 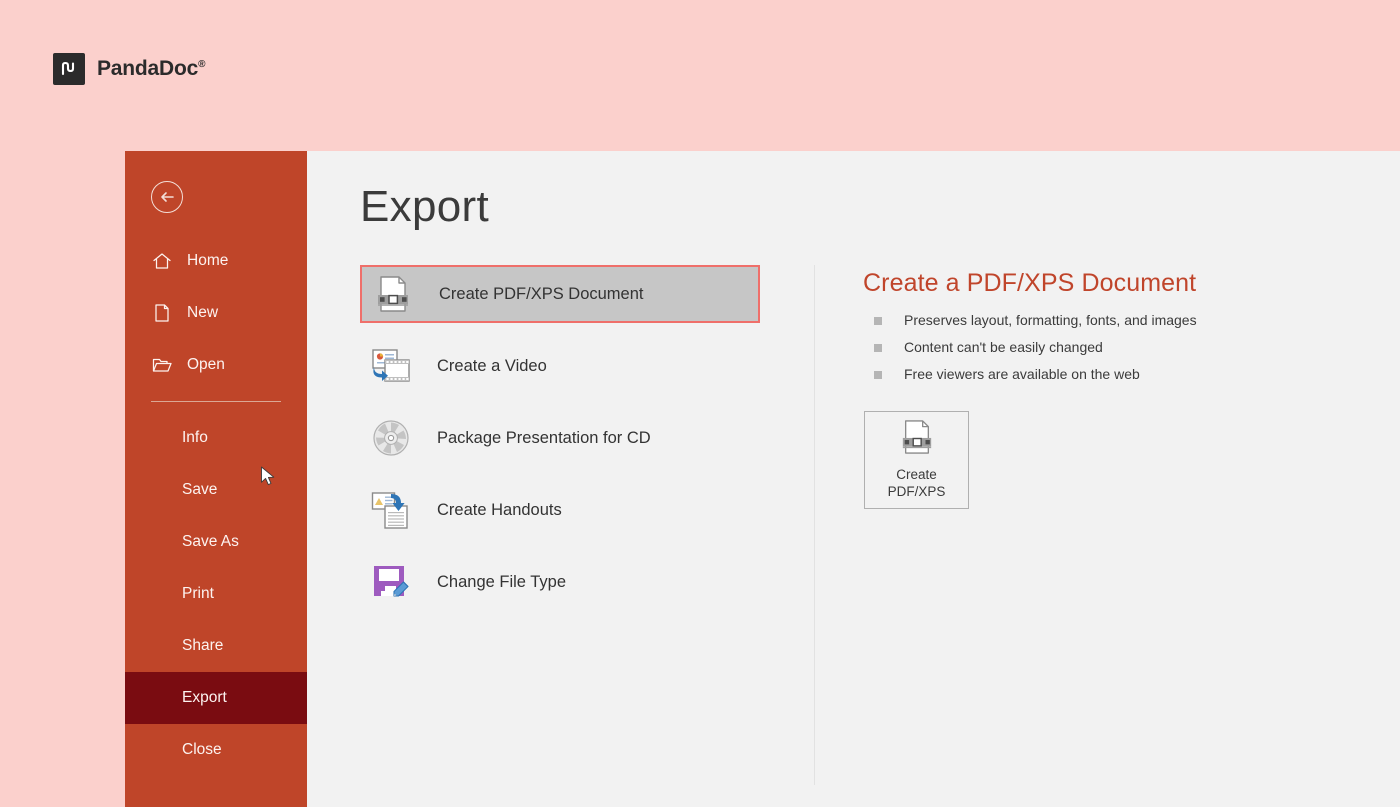 I want to click on sidebar-item-home: Home, so click(x=216, y=261).